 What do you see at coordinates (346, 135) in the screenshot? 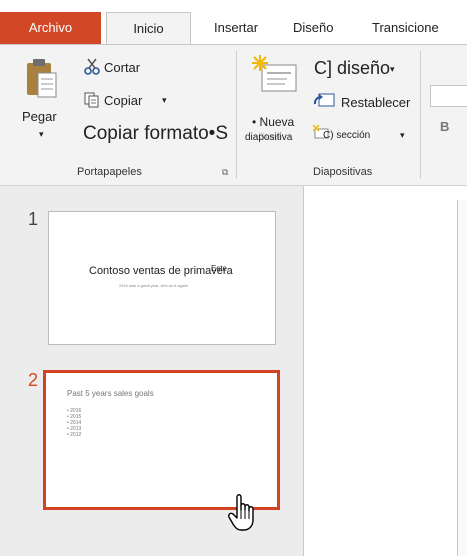
I see `section-button: C) sección` at bounding box center [346, 135].